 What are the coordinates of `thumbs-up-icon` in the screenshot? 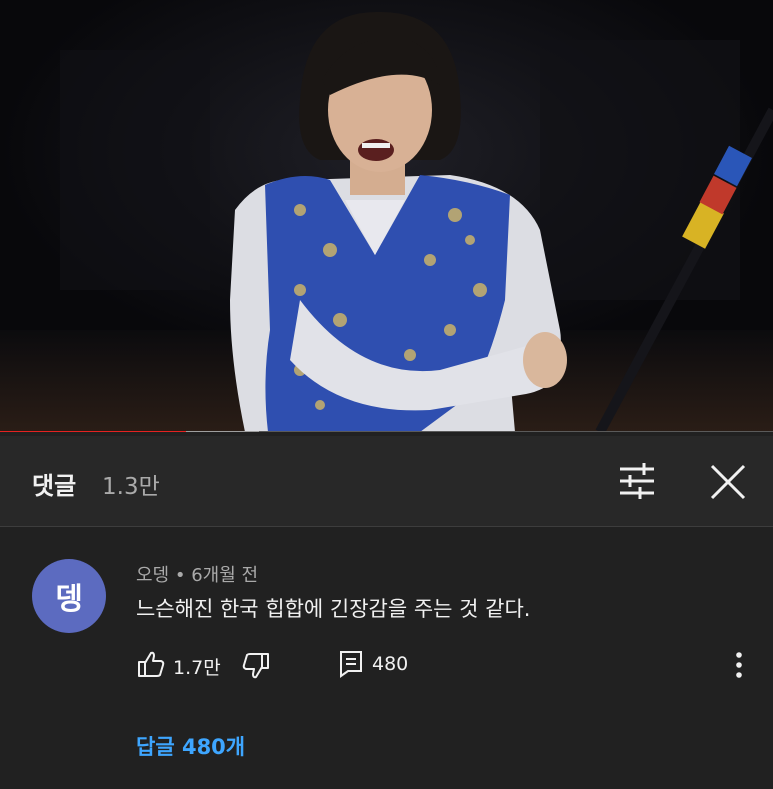 It's located at (151, 664).